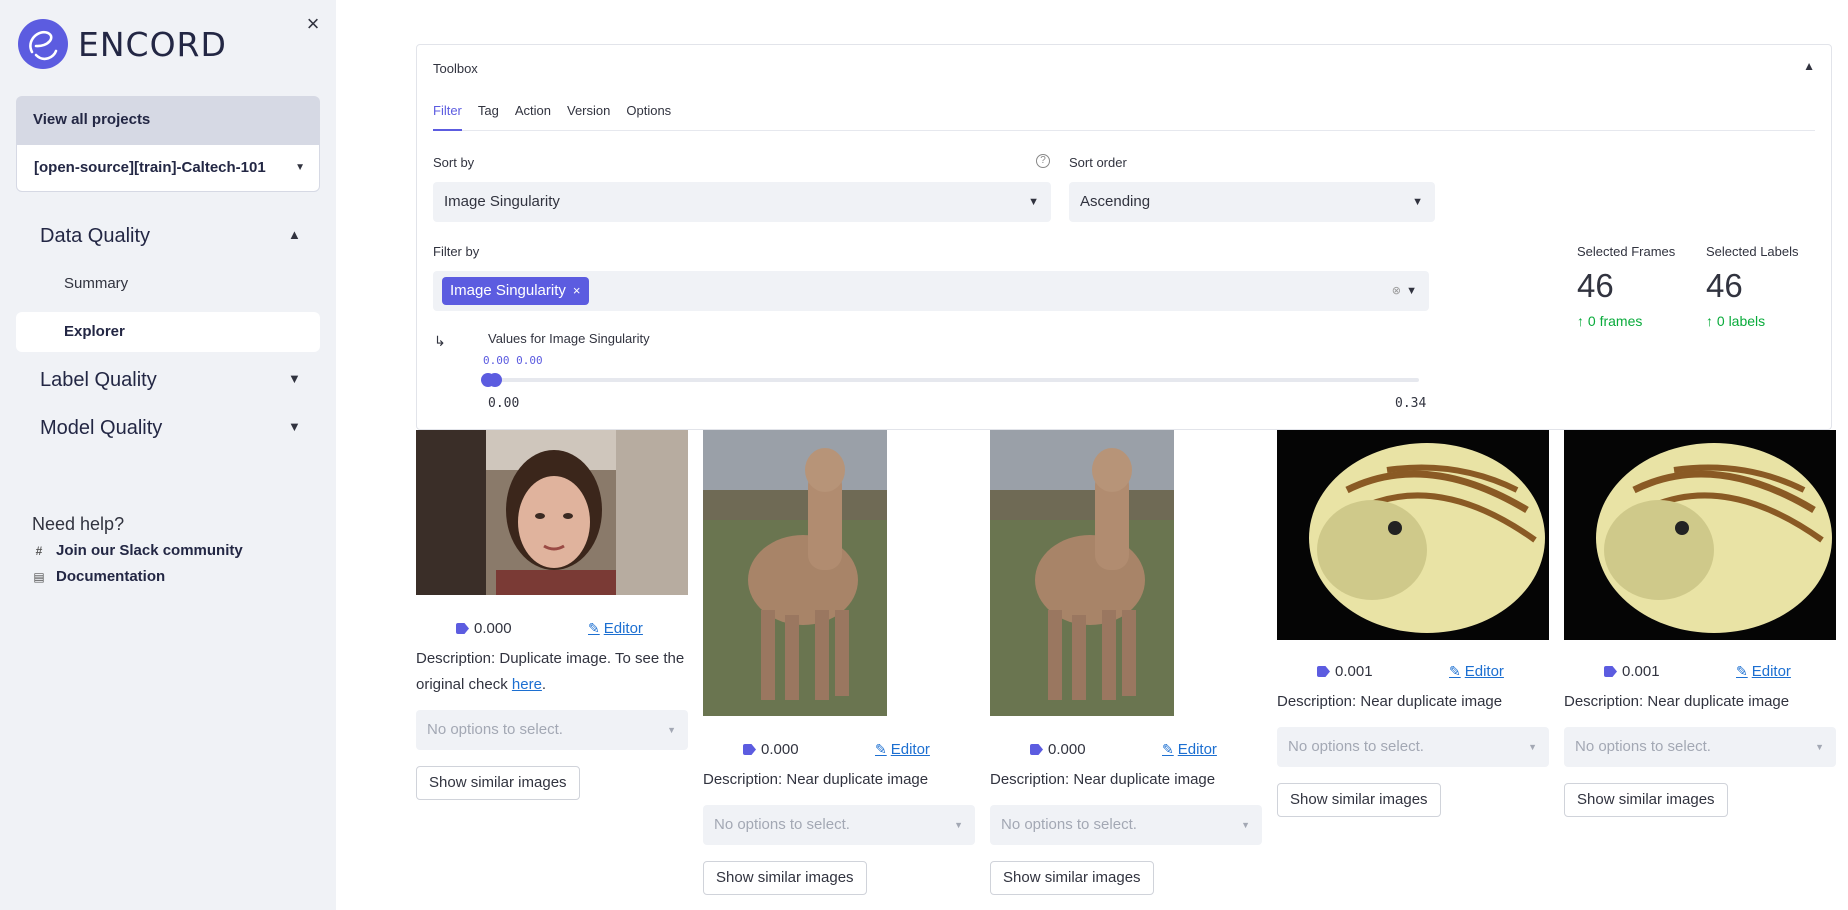  I want to click on tab-tag: Tag, so click(488, 117).